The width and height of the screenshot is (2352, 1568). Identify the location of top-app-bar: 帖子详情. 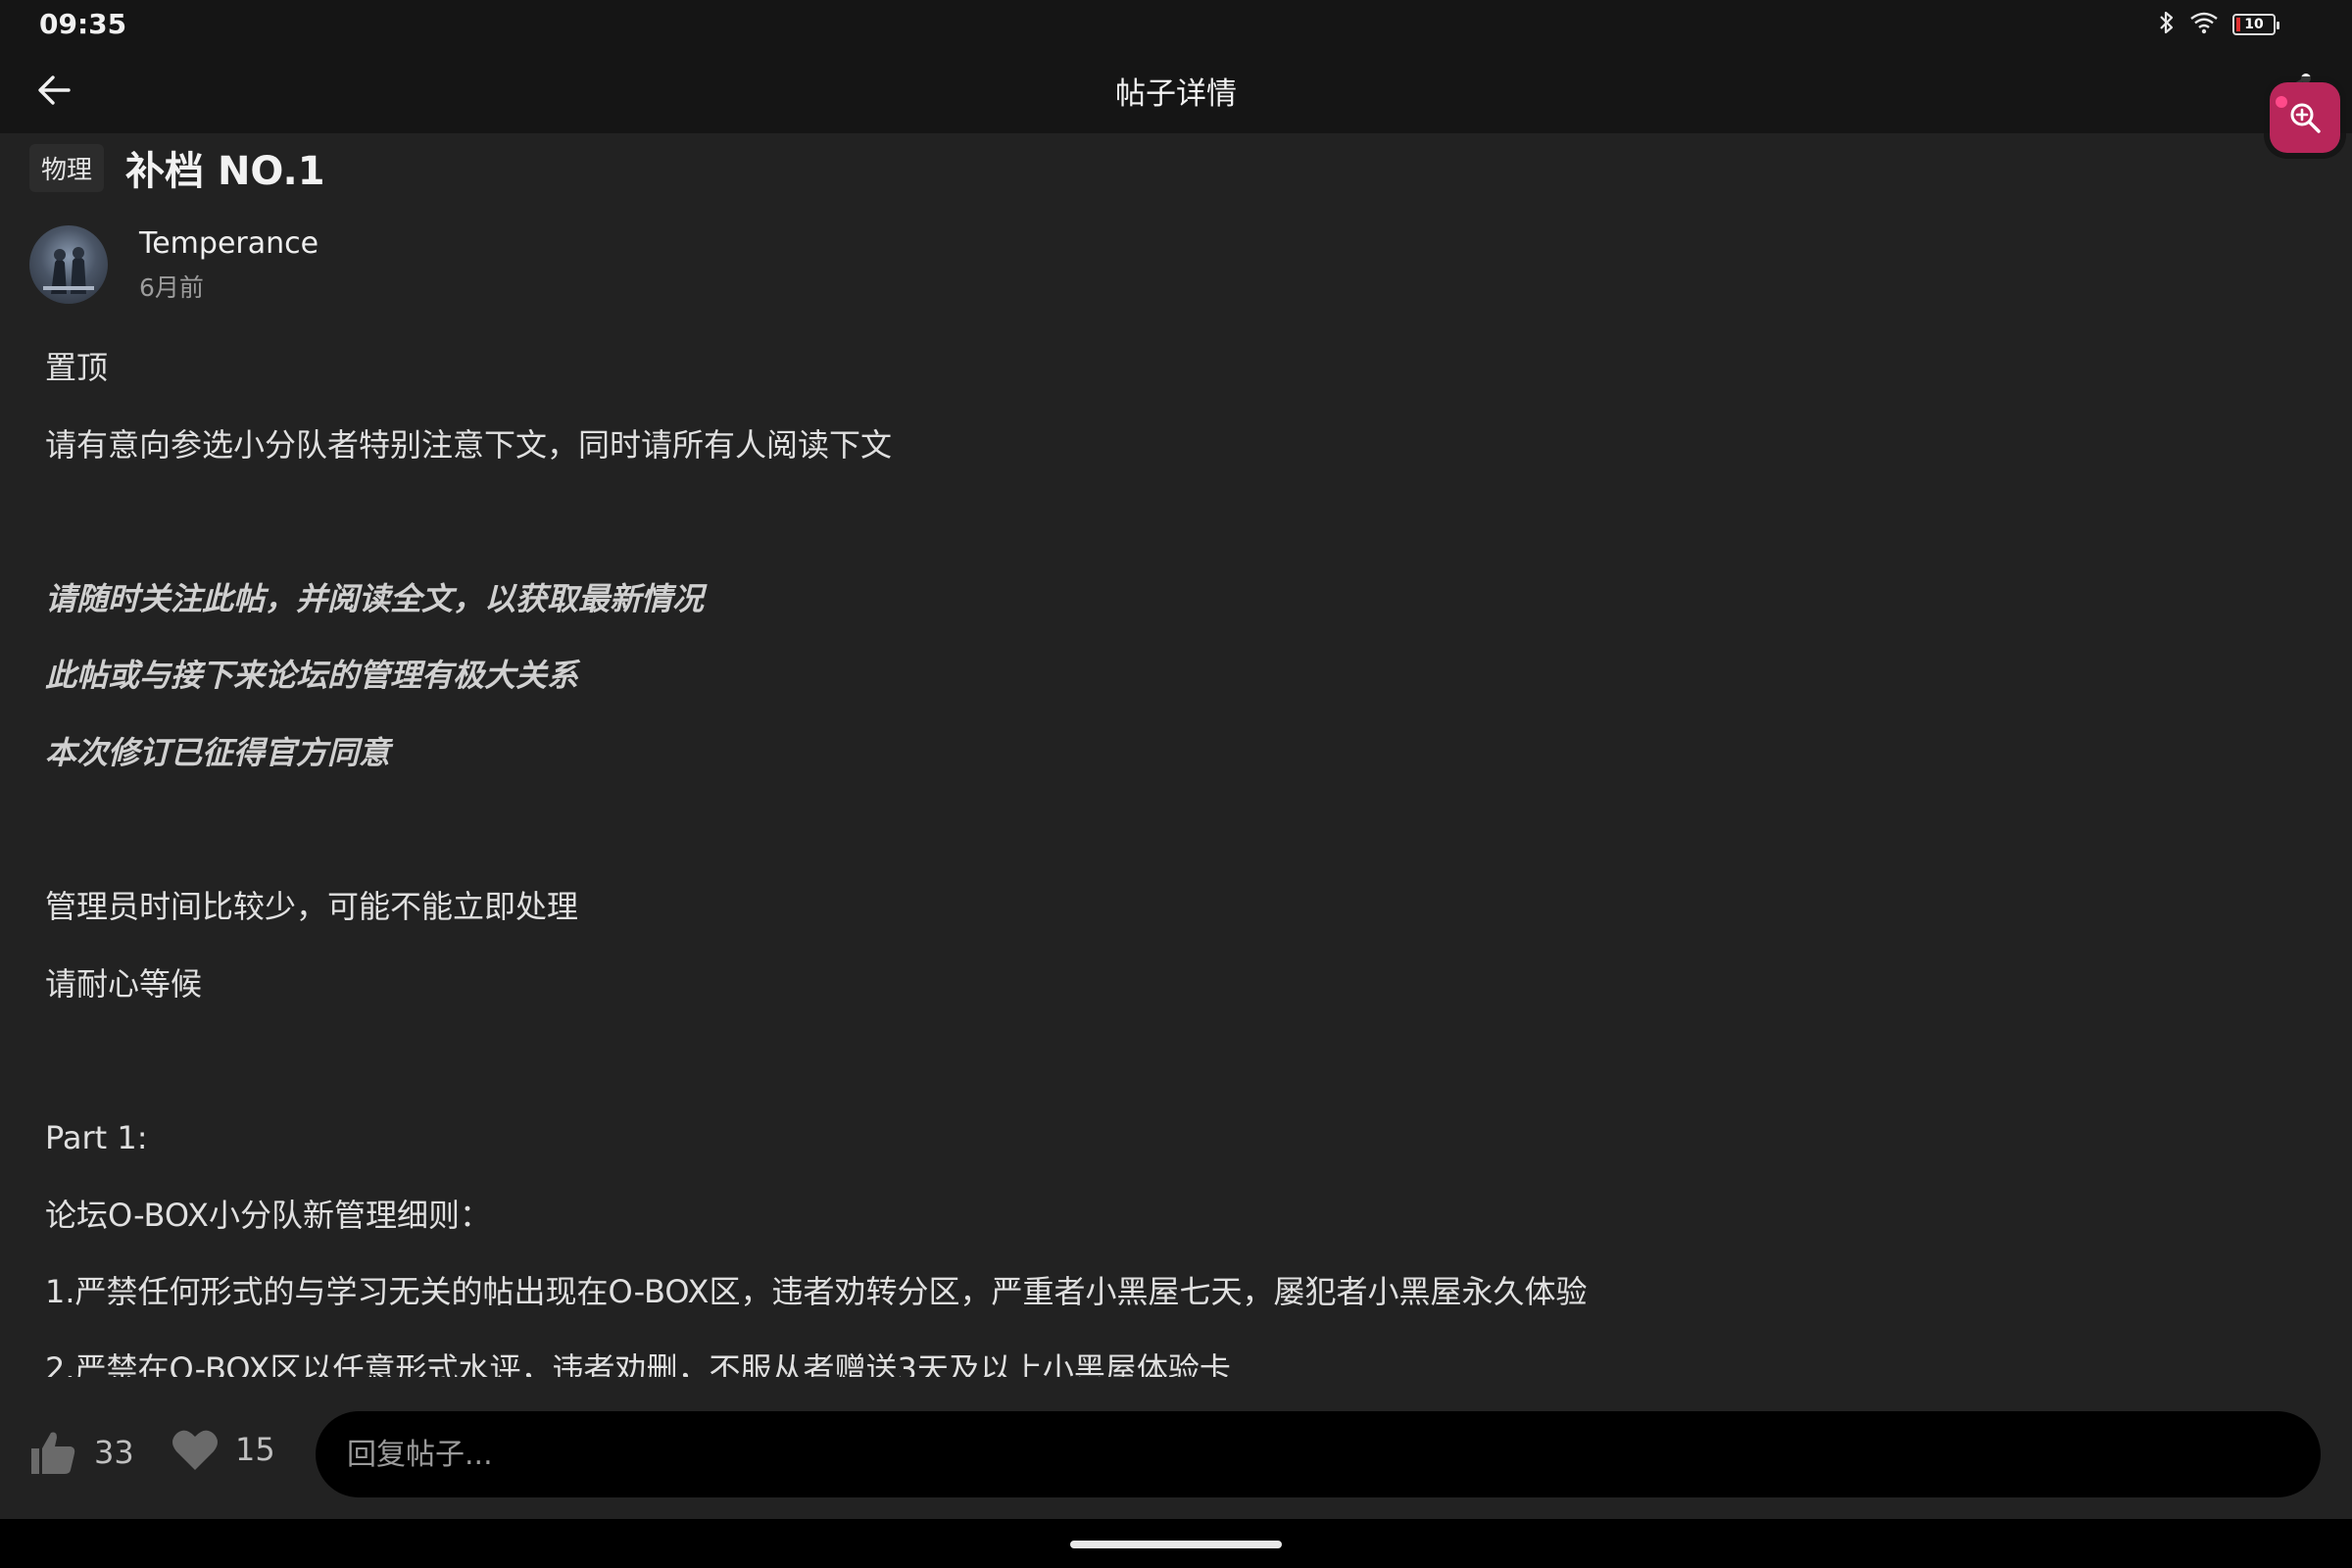
(1176, 91).